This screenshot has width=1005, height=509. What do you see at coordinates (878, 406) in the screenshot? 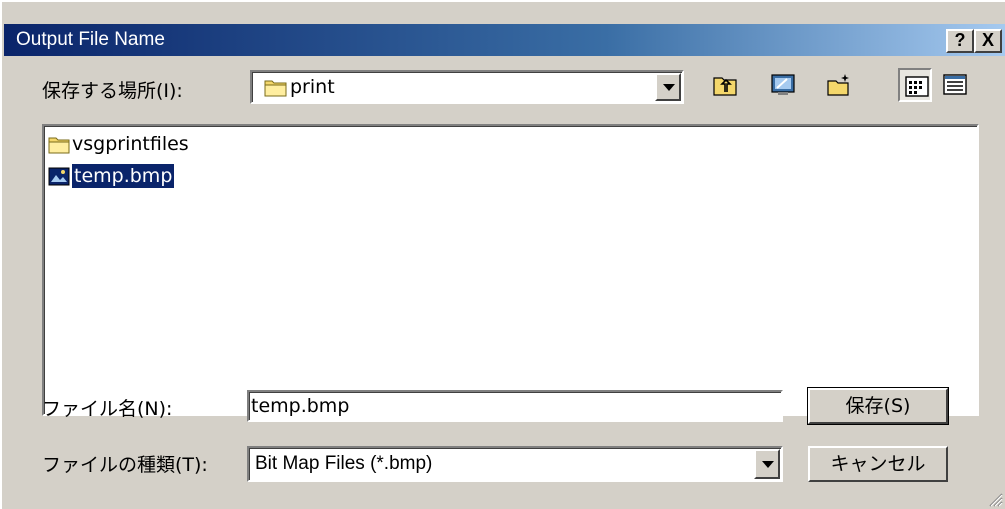
I see `save-button: 保存(S)` at bounding box center [878, 406].